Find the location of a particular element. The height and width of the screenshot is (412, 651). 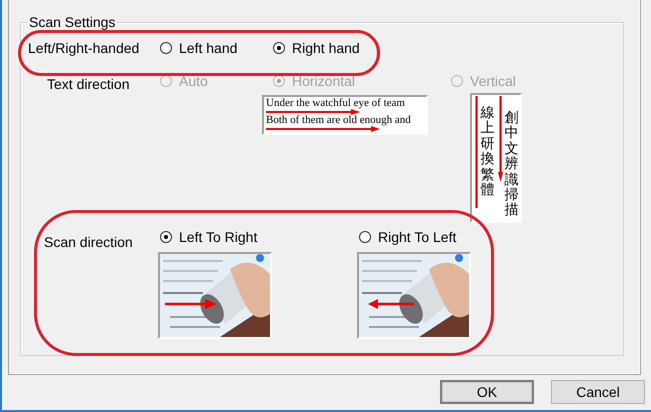

field-label: Text direction is located at coordinates (88, 83).